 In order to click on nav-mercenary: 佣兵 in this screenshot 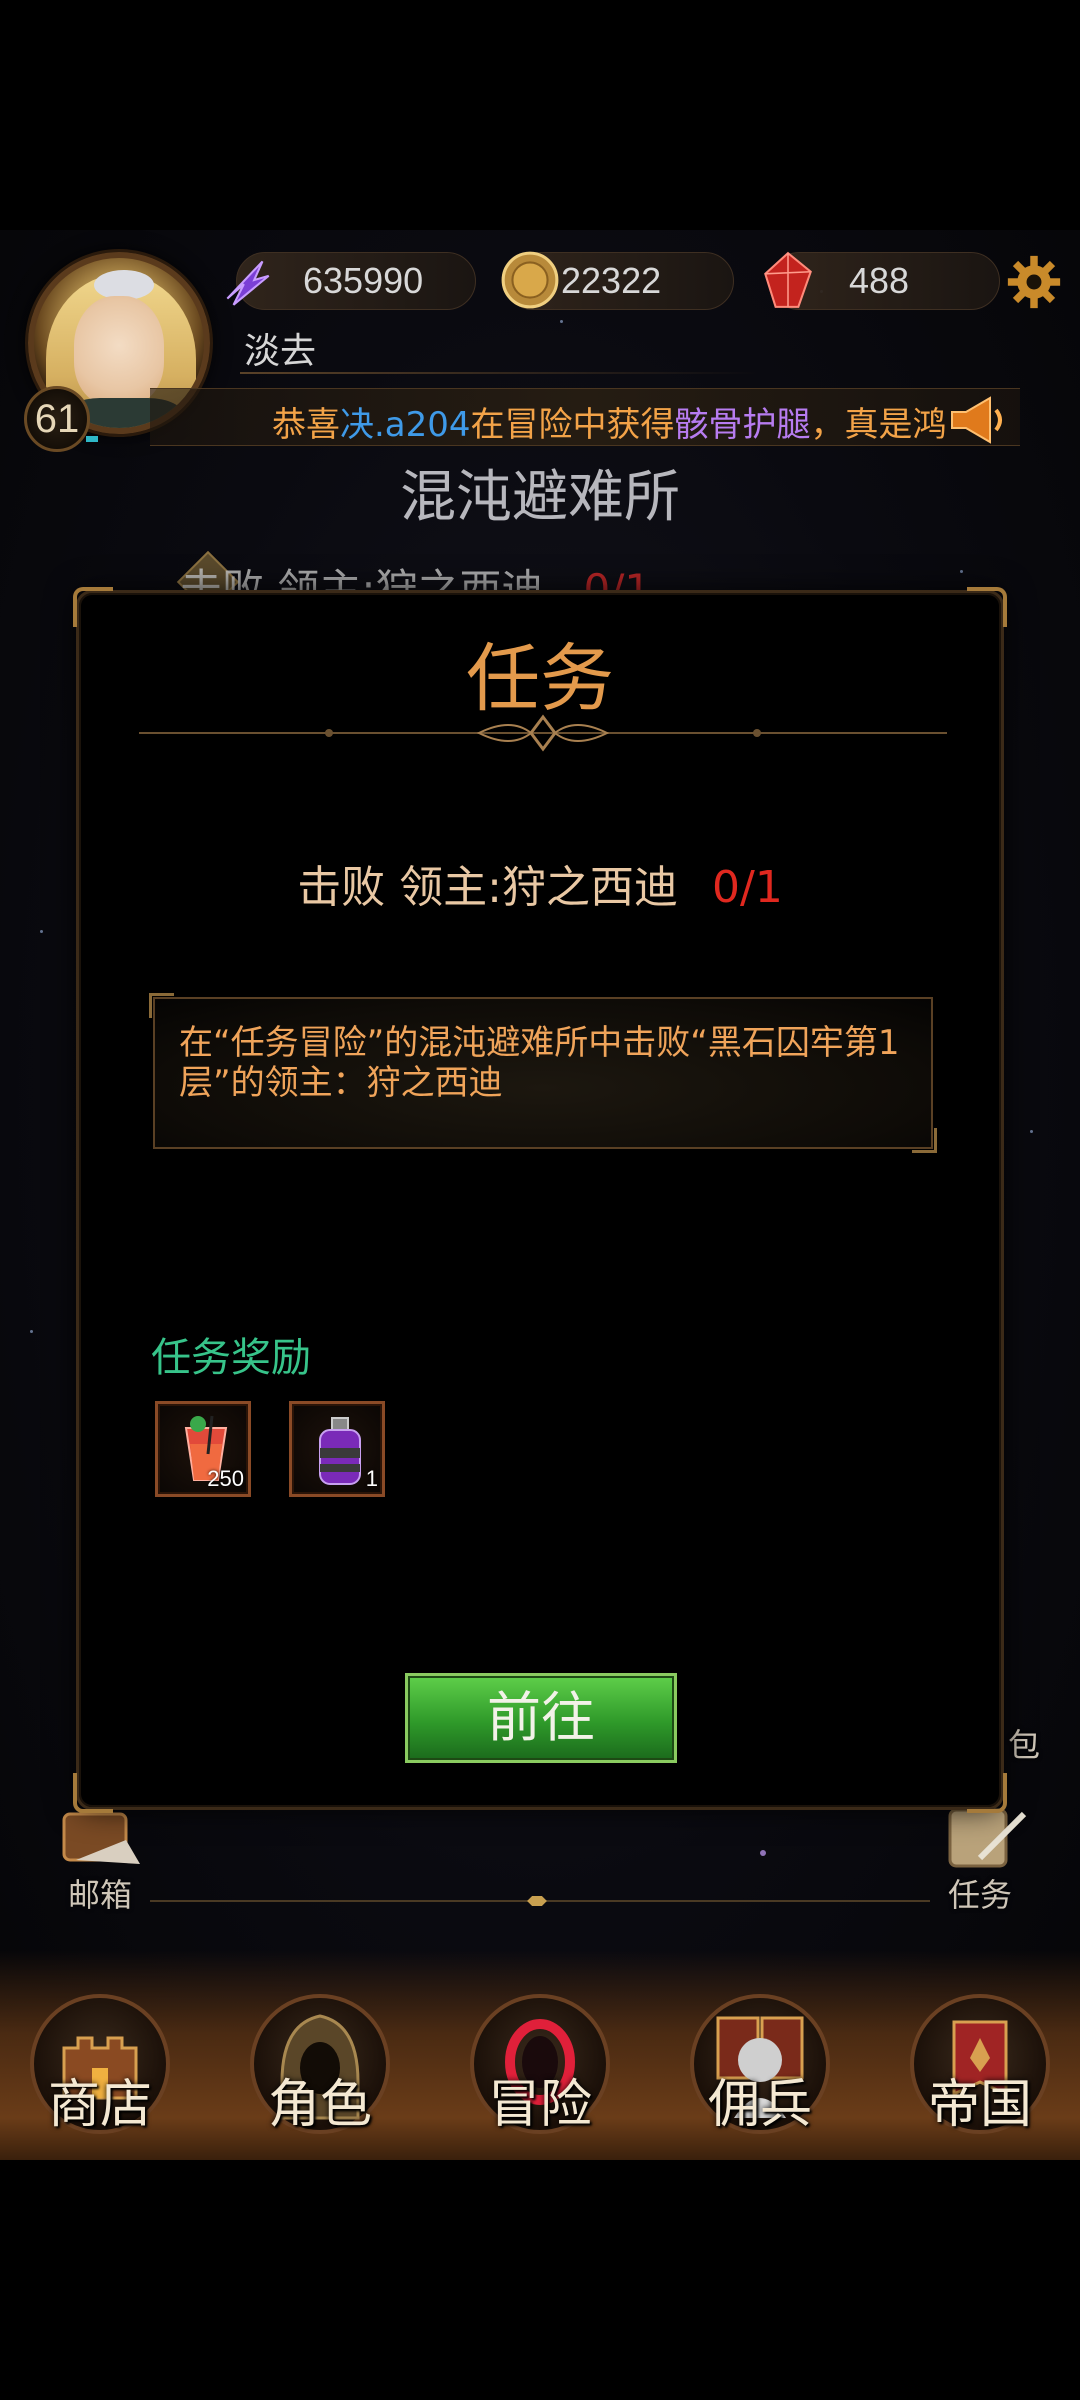, I will do `click(760, 2069)`.